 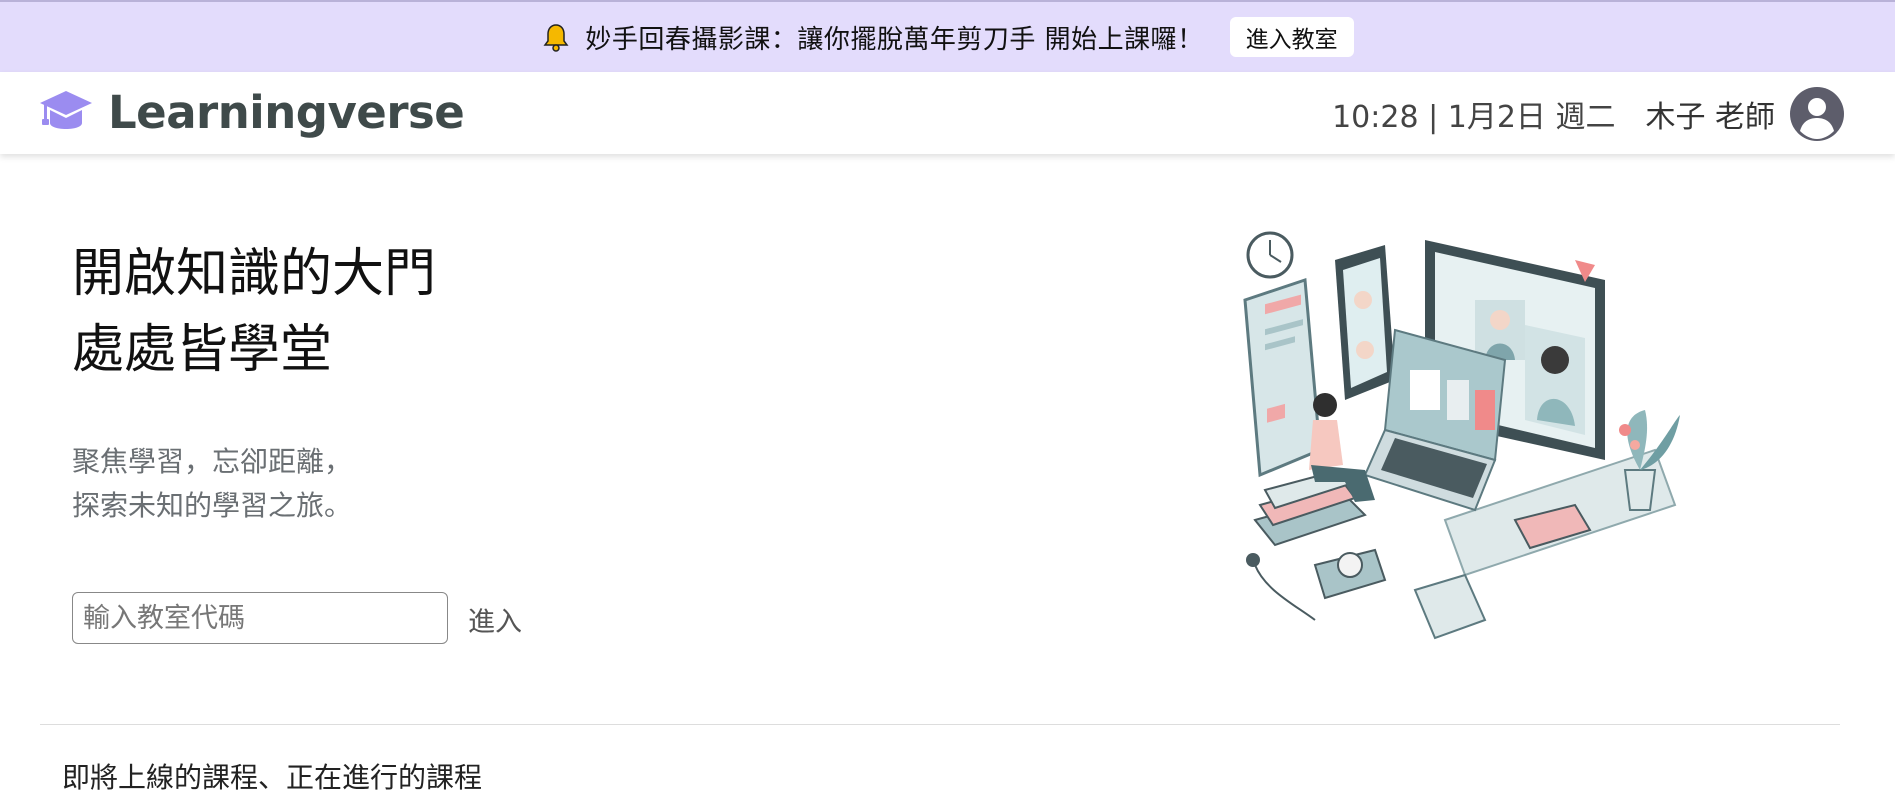 What do you see at coordinates (212, 461) in the screenshot?
I see `hero-subtitle-line1: 聚焦學習，忘卻距離，` at bounding box center [212, 461].